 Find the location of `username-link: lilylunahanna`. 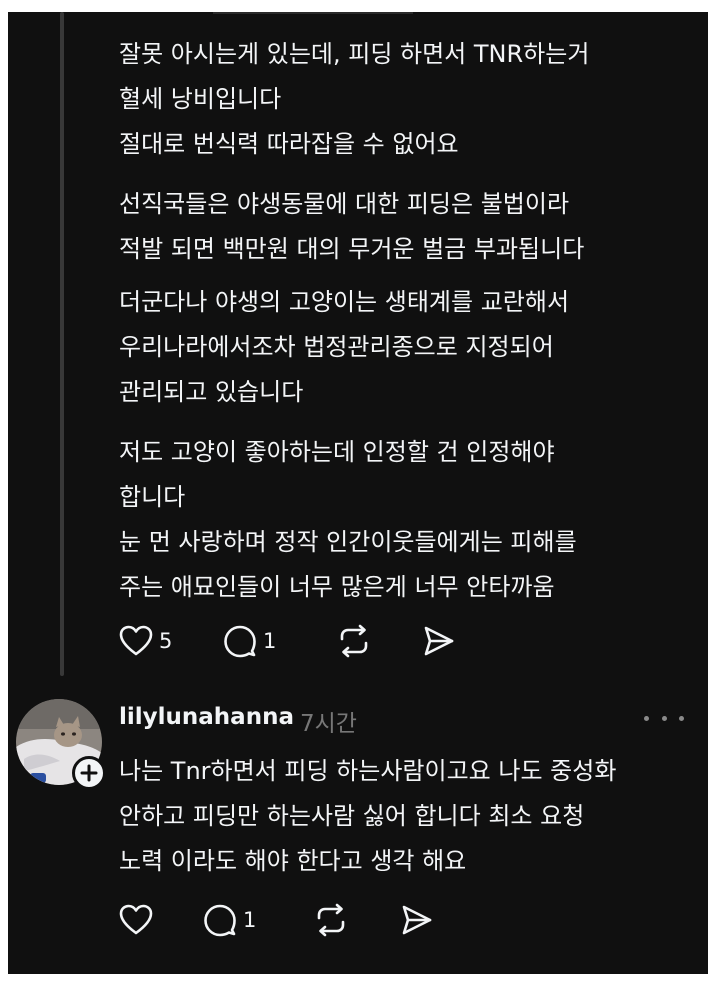

username-link: lilylunahanna is located at coordinates (206, 717).